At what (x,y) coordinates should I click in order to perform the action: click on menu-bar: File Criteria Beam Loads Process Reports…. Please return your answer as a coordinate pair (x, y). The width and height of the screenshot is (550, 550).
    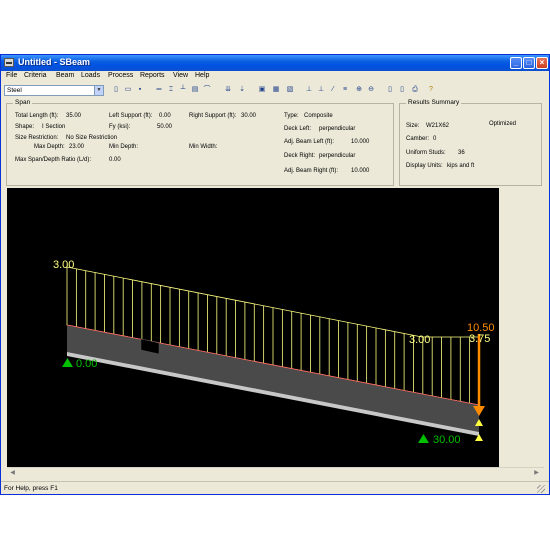
    Looking at the image, I should click on (275, 77).